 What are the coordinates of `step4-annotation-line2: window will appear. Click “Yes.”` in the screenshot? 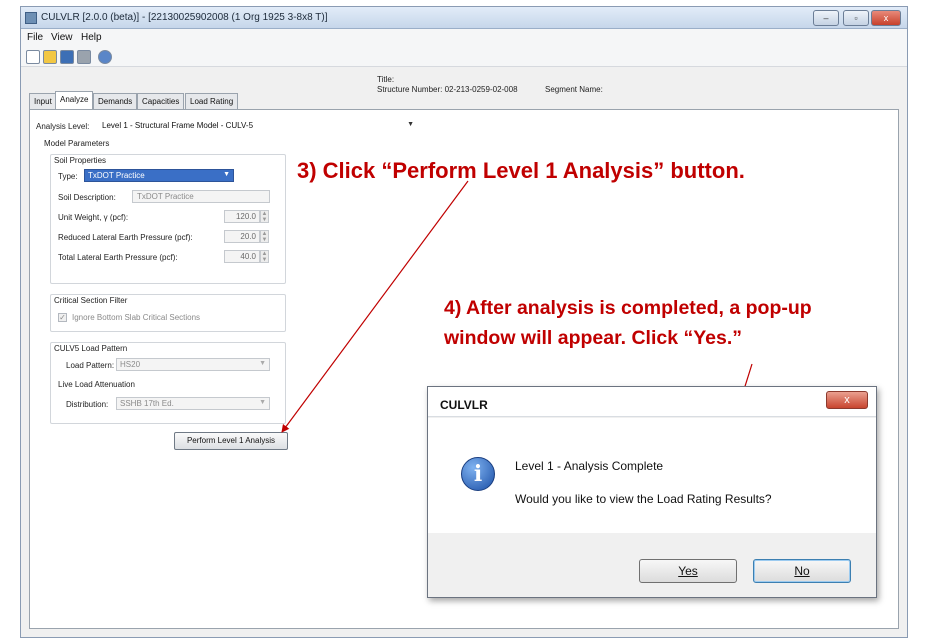 It's located at (593, 338).